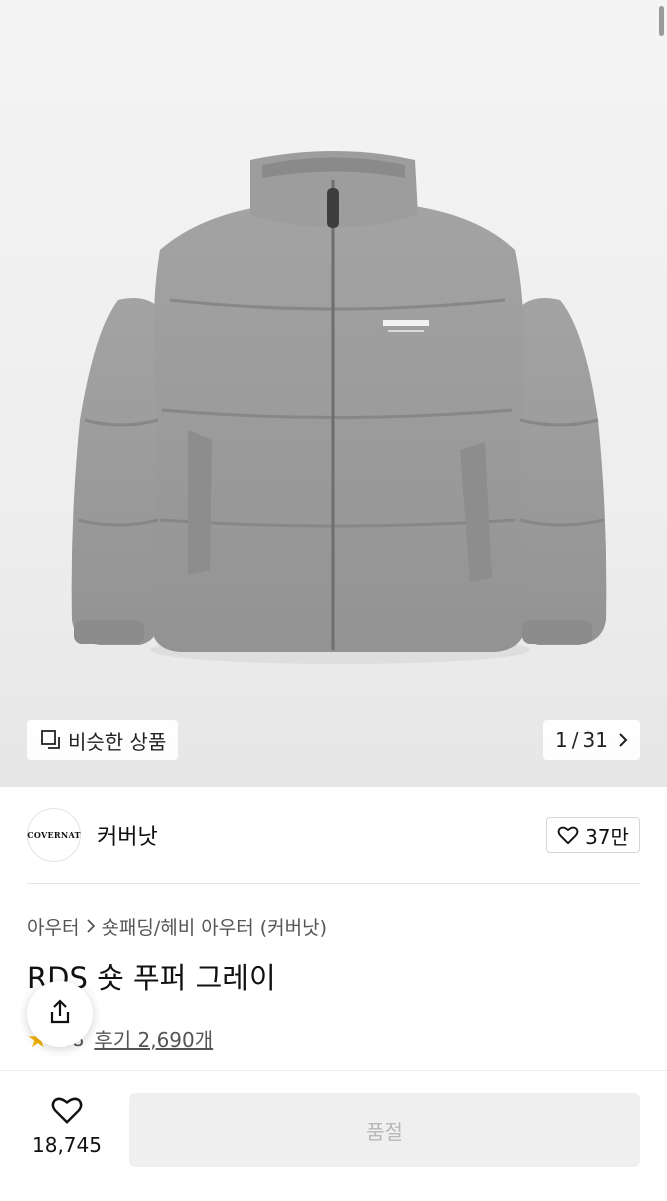 This screenshot has height=1201, width=667. I want to click on breadcrumb-subcategory: 숏패딩/헤비 아우터 (커버낫), so click(214, 926).